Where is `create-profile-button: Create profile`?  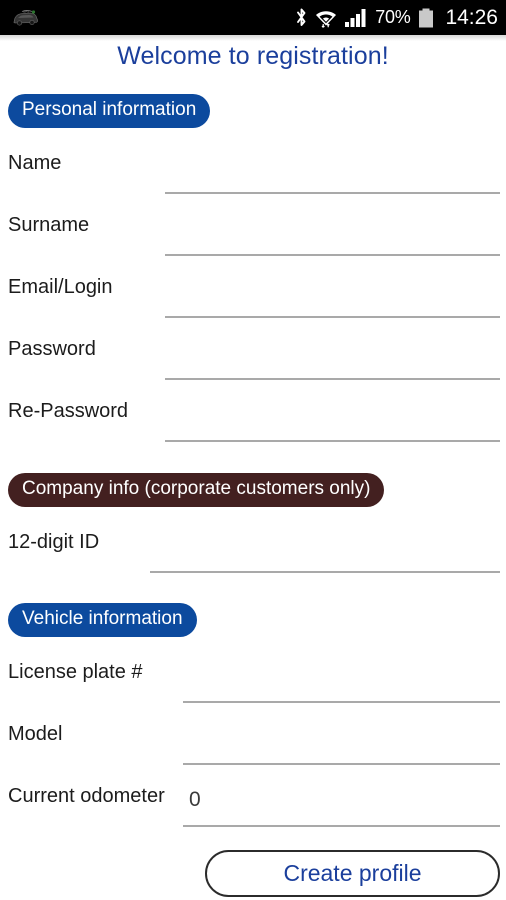
create-profile-button: Create profile is located at coordinates (352, 873).